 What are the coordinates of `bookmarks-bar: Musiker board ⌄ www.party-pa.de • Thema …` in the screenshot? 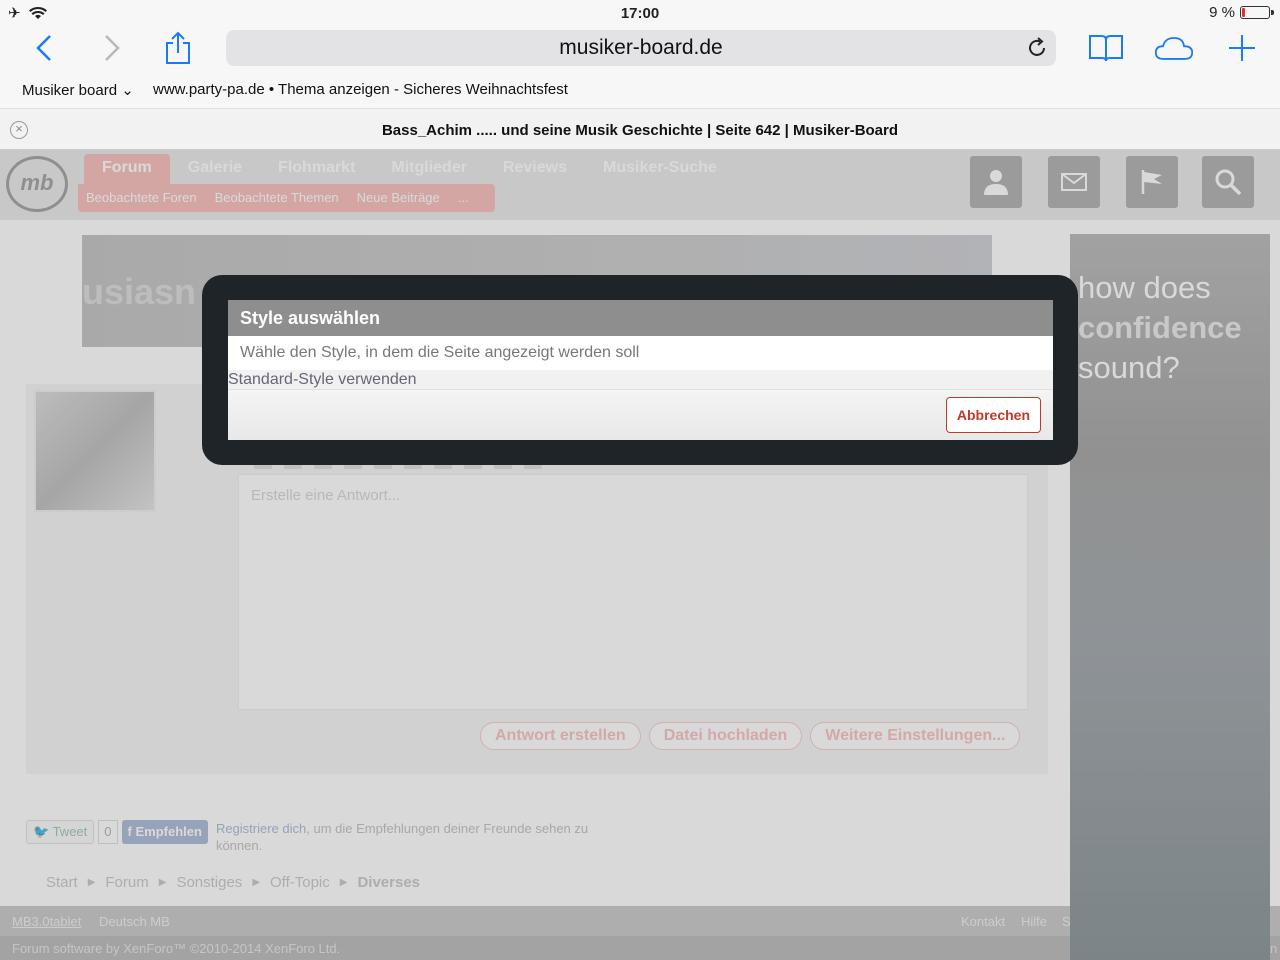 It's located at (640, 90).